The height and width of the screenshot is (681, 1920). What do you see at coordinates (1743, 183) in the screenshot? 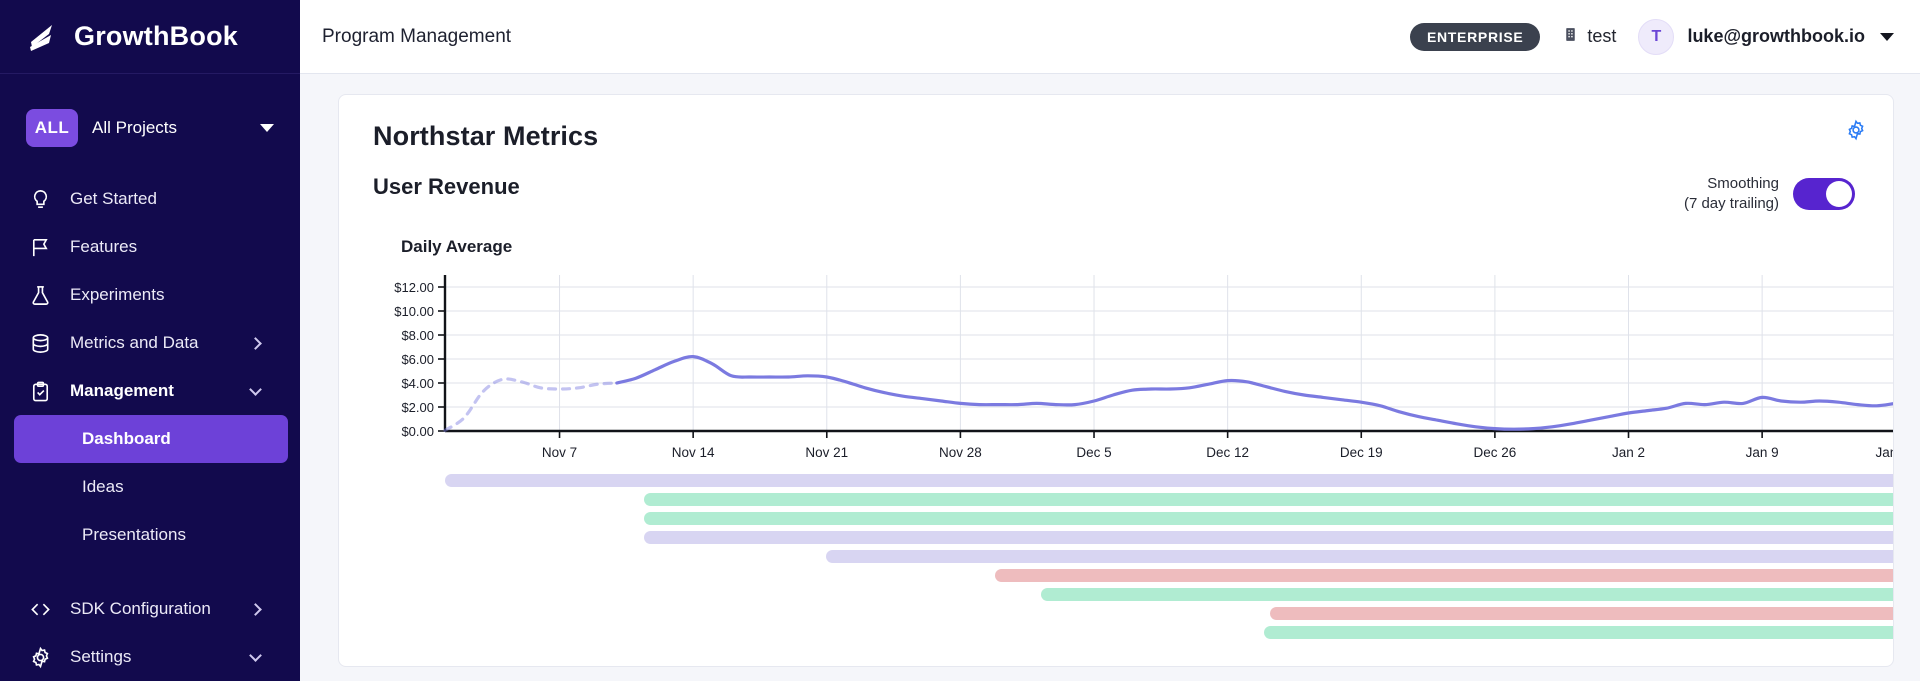
I see `smoothing-label-line1: Smoothing` at bounding box center [1743, 183].